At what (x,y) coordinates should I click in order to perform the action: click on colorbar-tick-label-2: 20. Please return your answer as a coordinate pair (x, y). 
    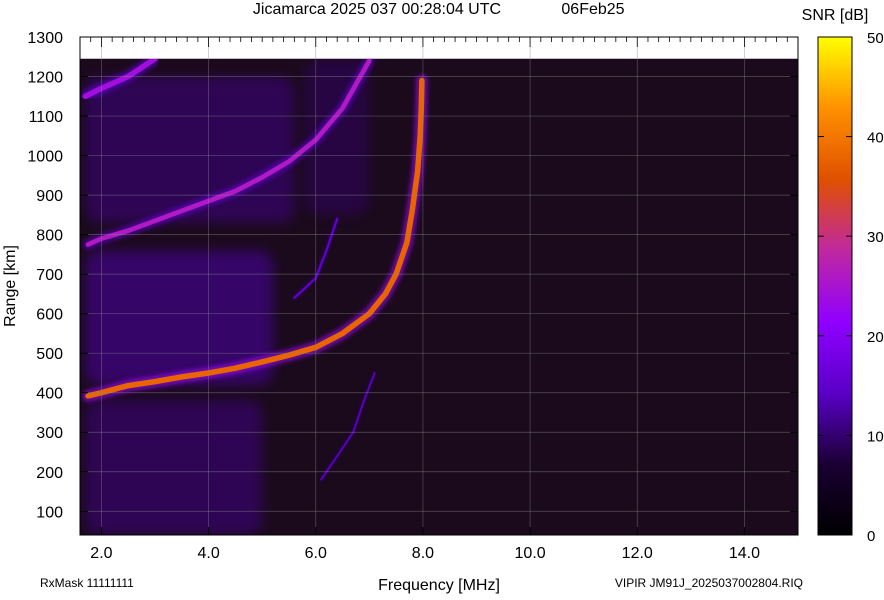
    Looking at the image, I should click on (875, 337).